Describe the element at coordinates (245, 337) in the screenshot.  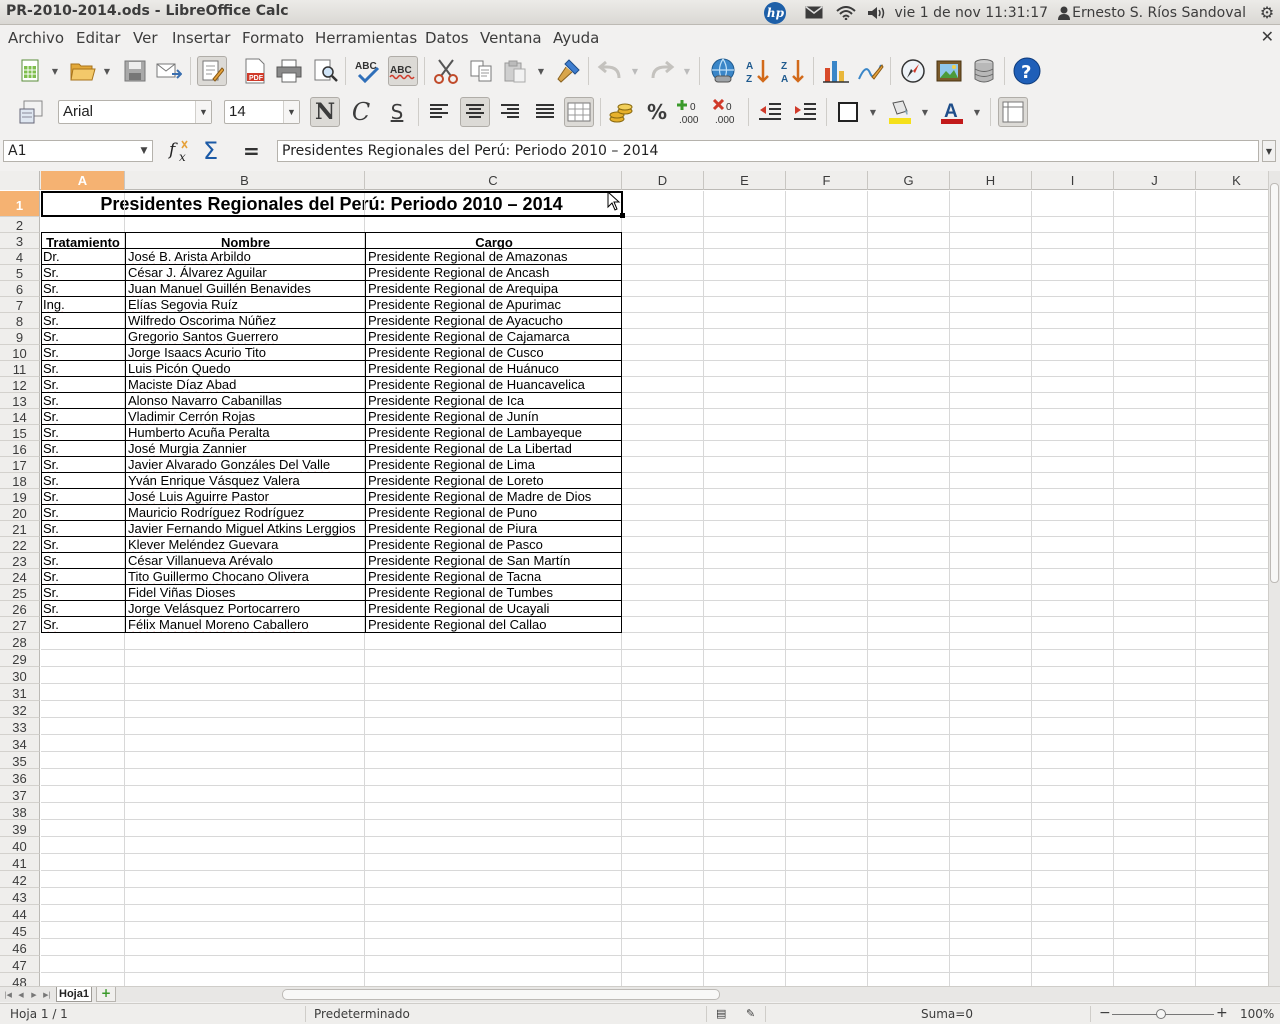
I see `table-cell: Gregorio Santos Guerrero` at that location.